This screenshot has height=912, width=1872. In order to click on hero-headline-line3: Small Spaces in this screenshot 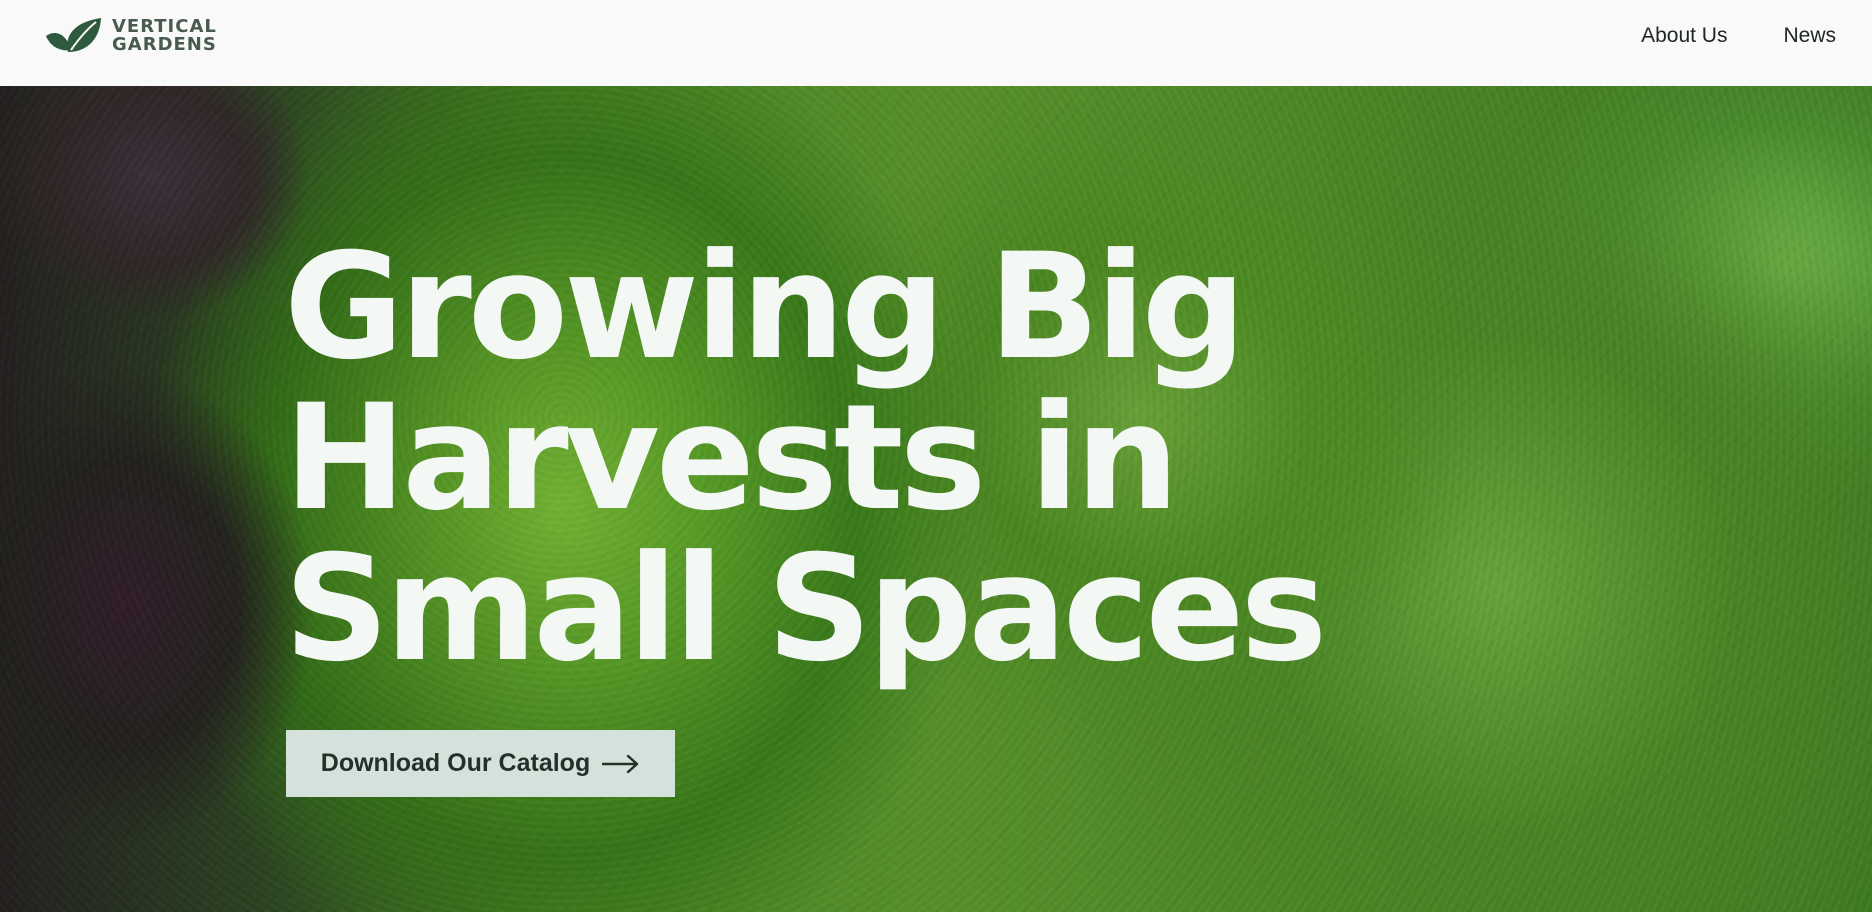, I will do `click(805, 609)`.